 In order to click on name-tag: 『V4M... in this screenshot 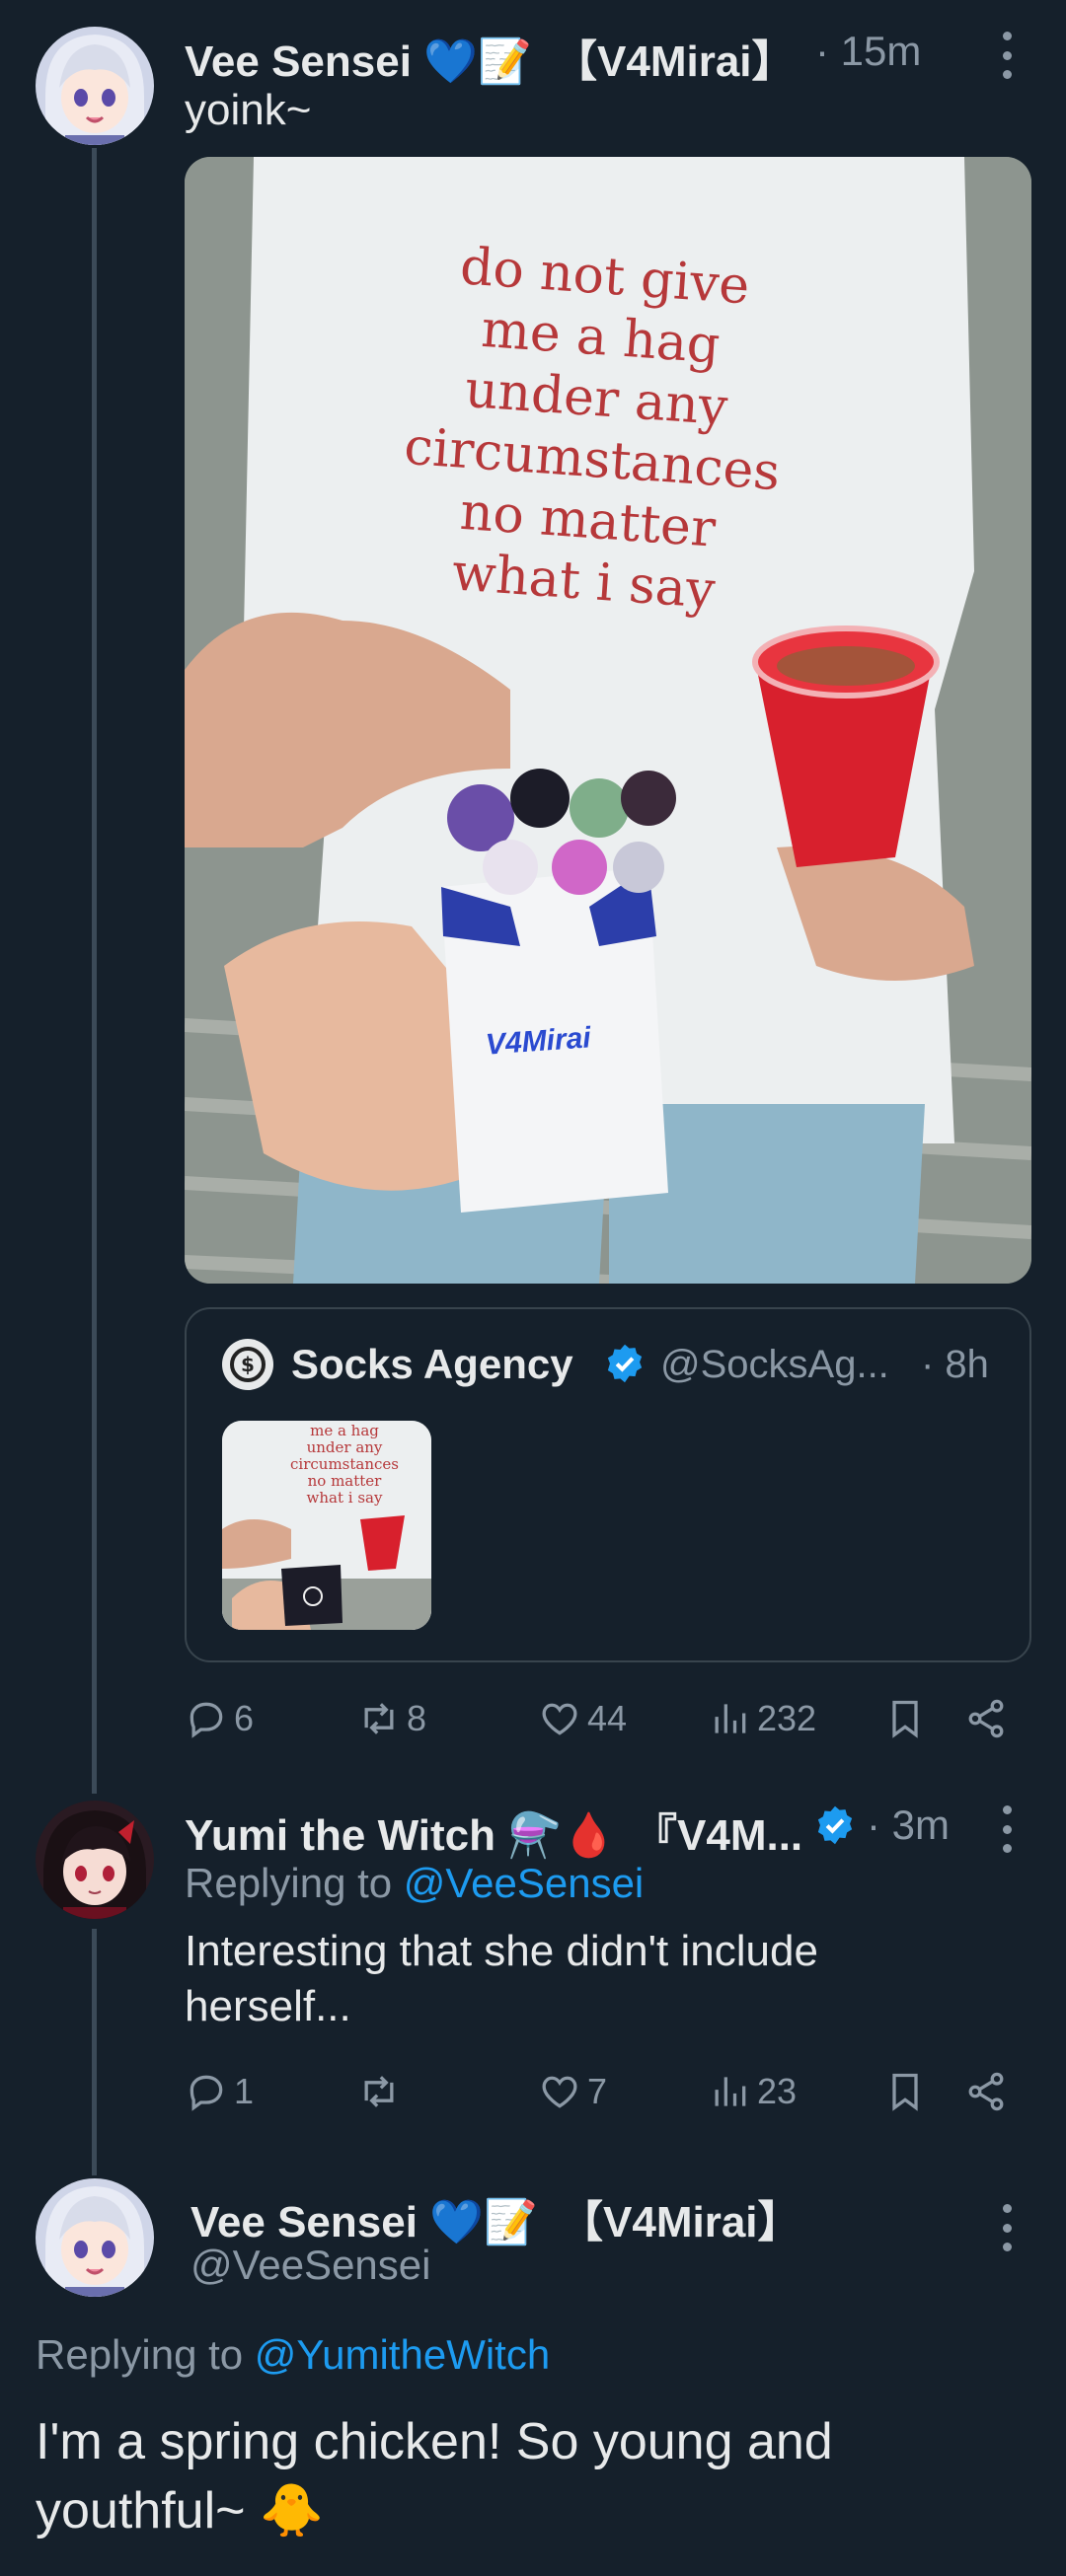, I will do `click(718, 1835)`.